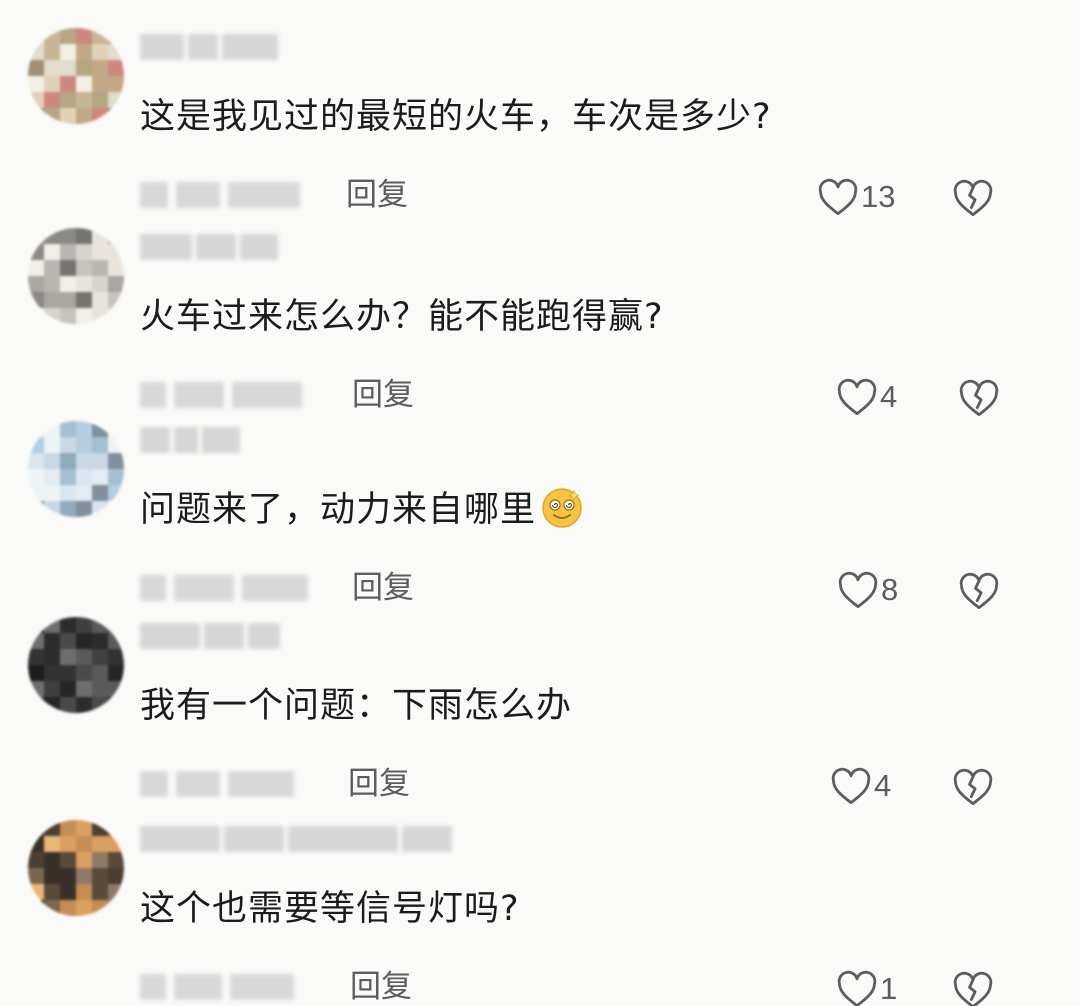 The image size is (1080, 1006). I want to click on like-button: 1, so click(866, 986).